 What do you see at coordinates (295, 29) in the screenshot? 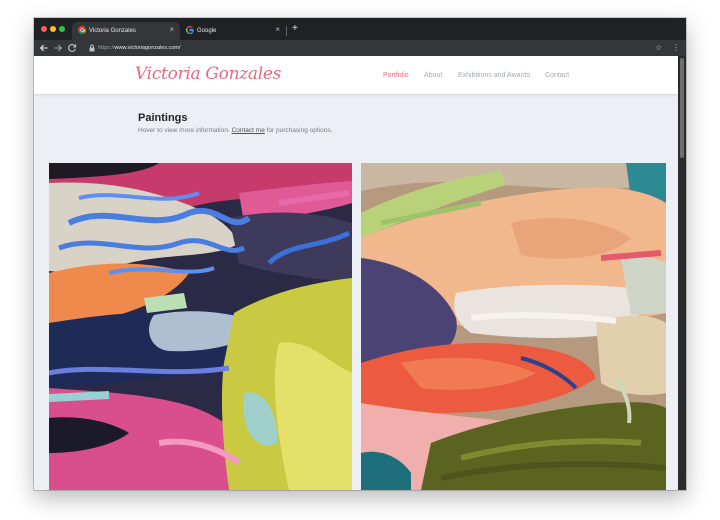
I see `new-tab-button: +` at bounding box center [295, 29].